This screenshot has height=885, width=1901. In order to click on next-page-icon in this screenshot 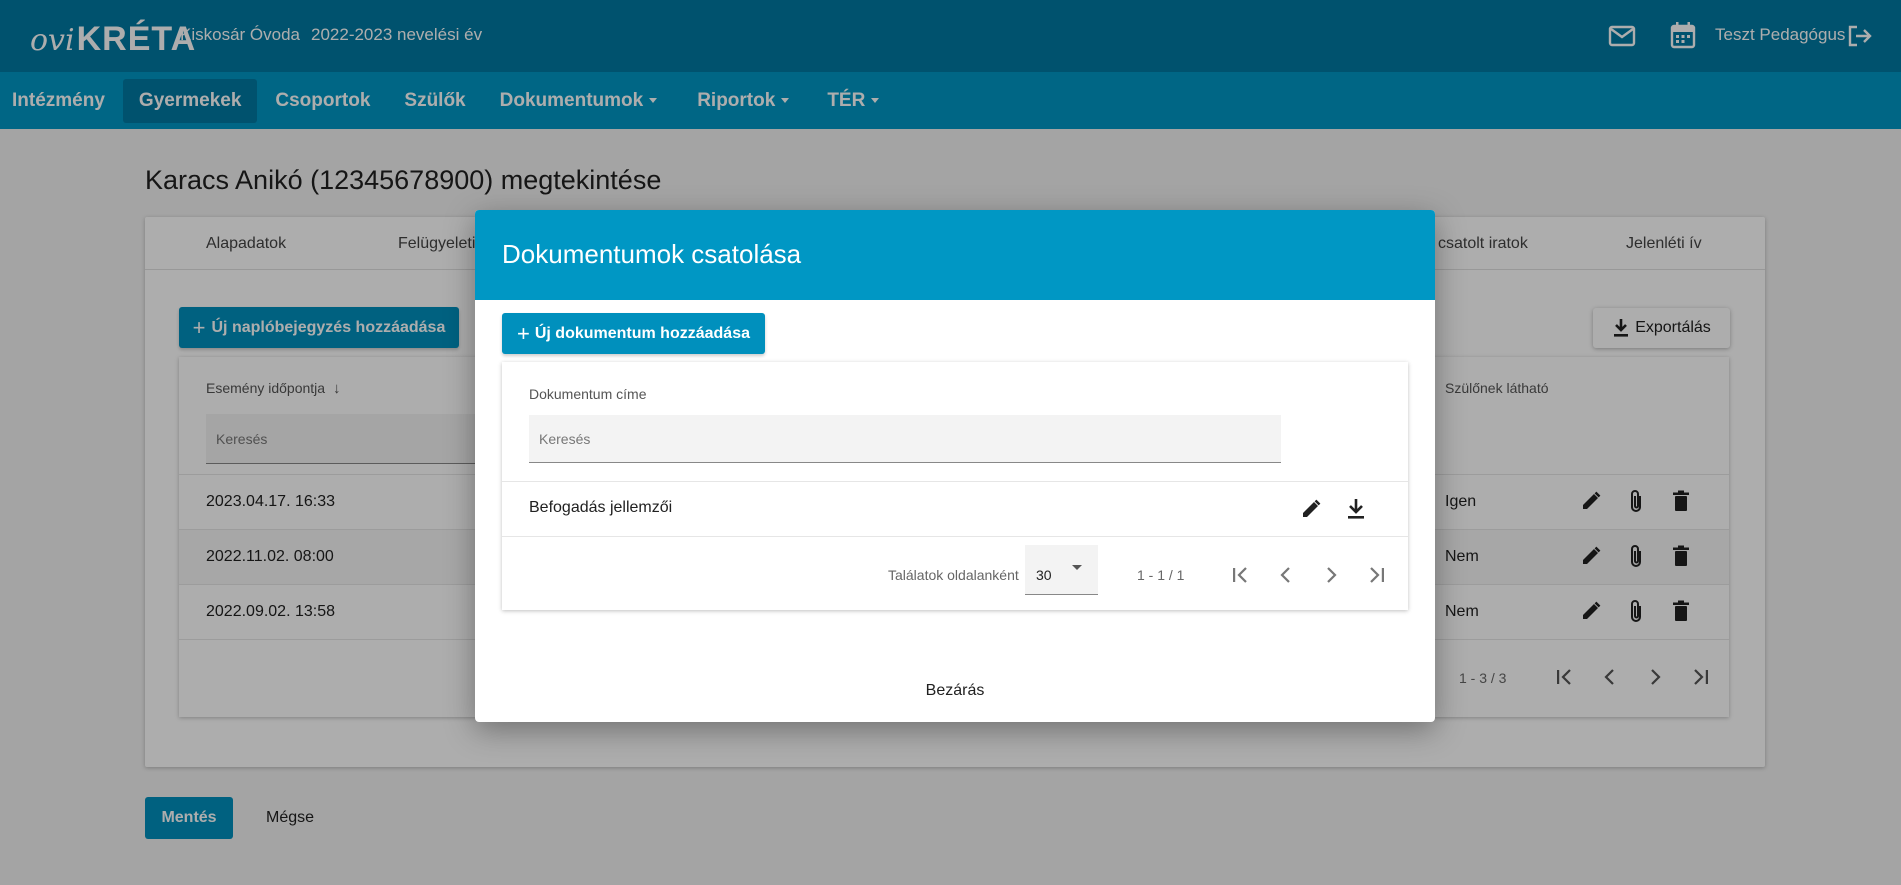, I will do `click(1331, 575)`.